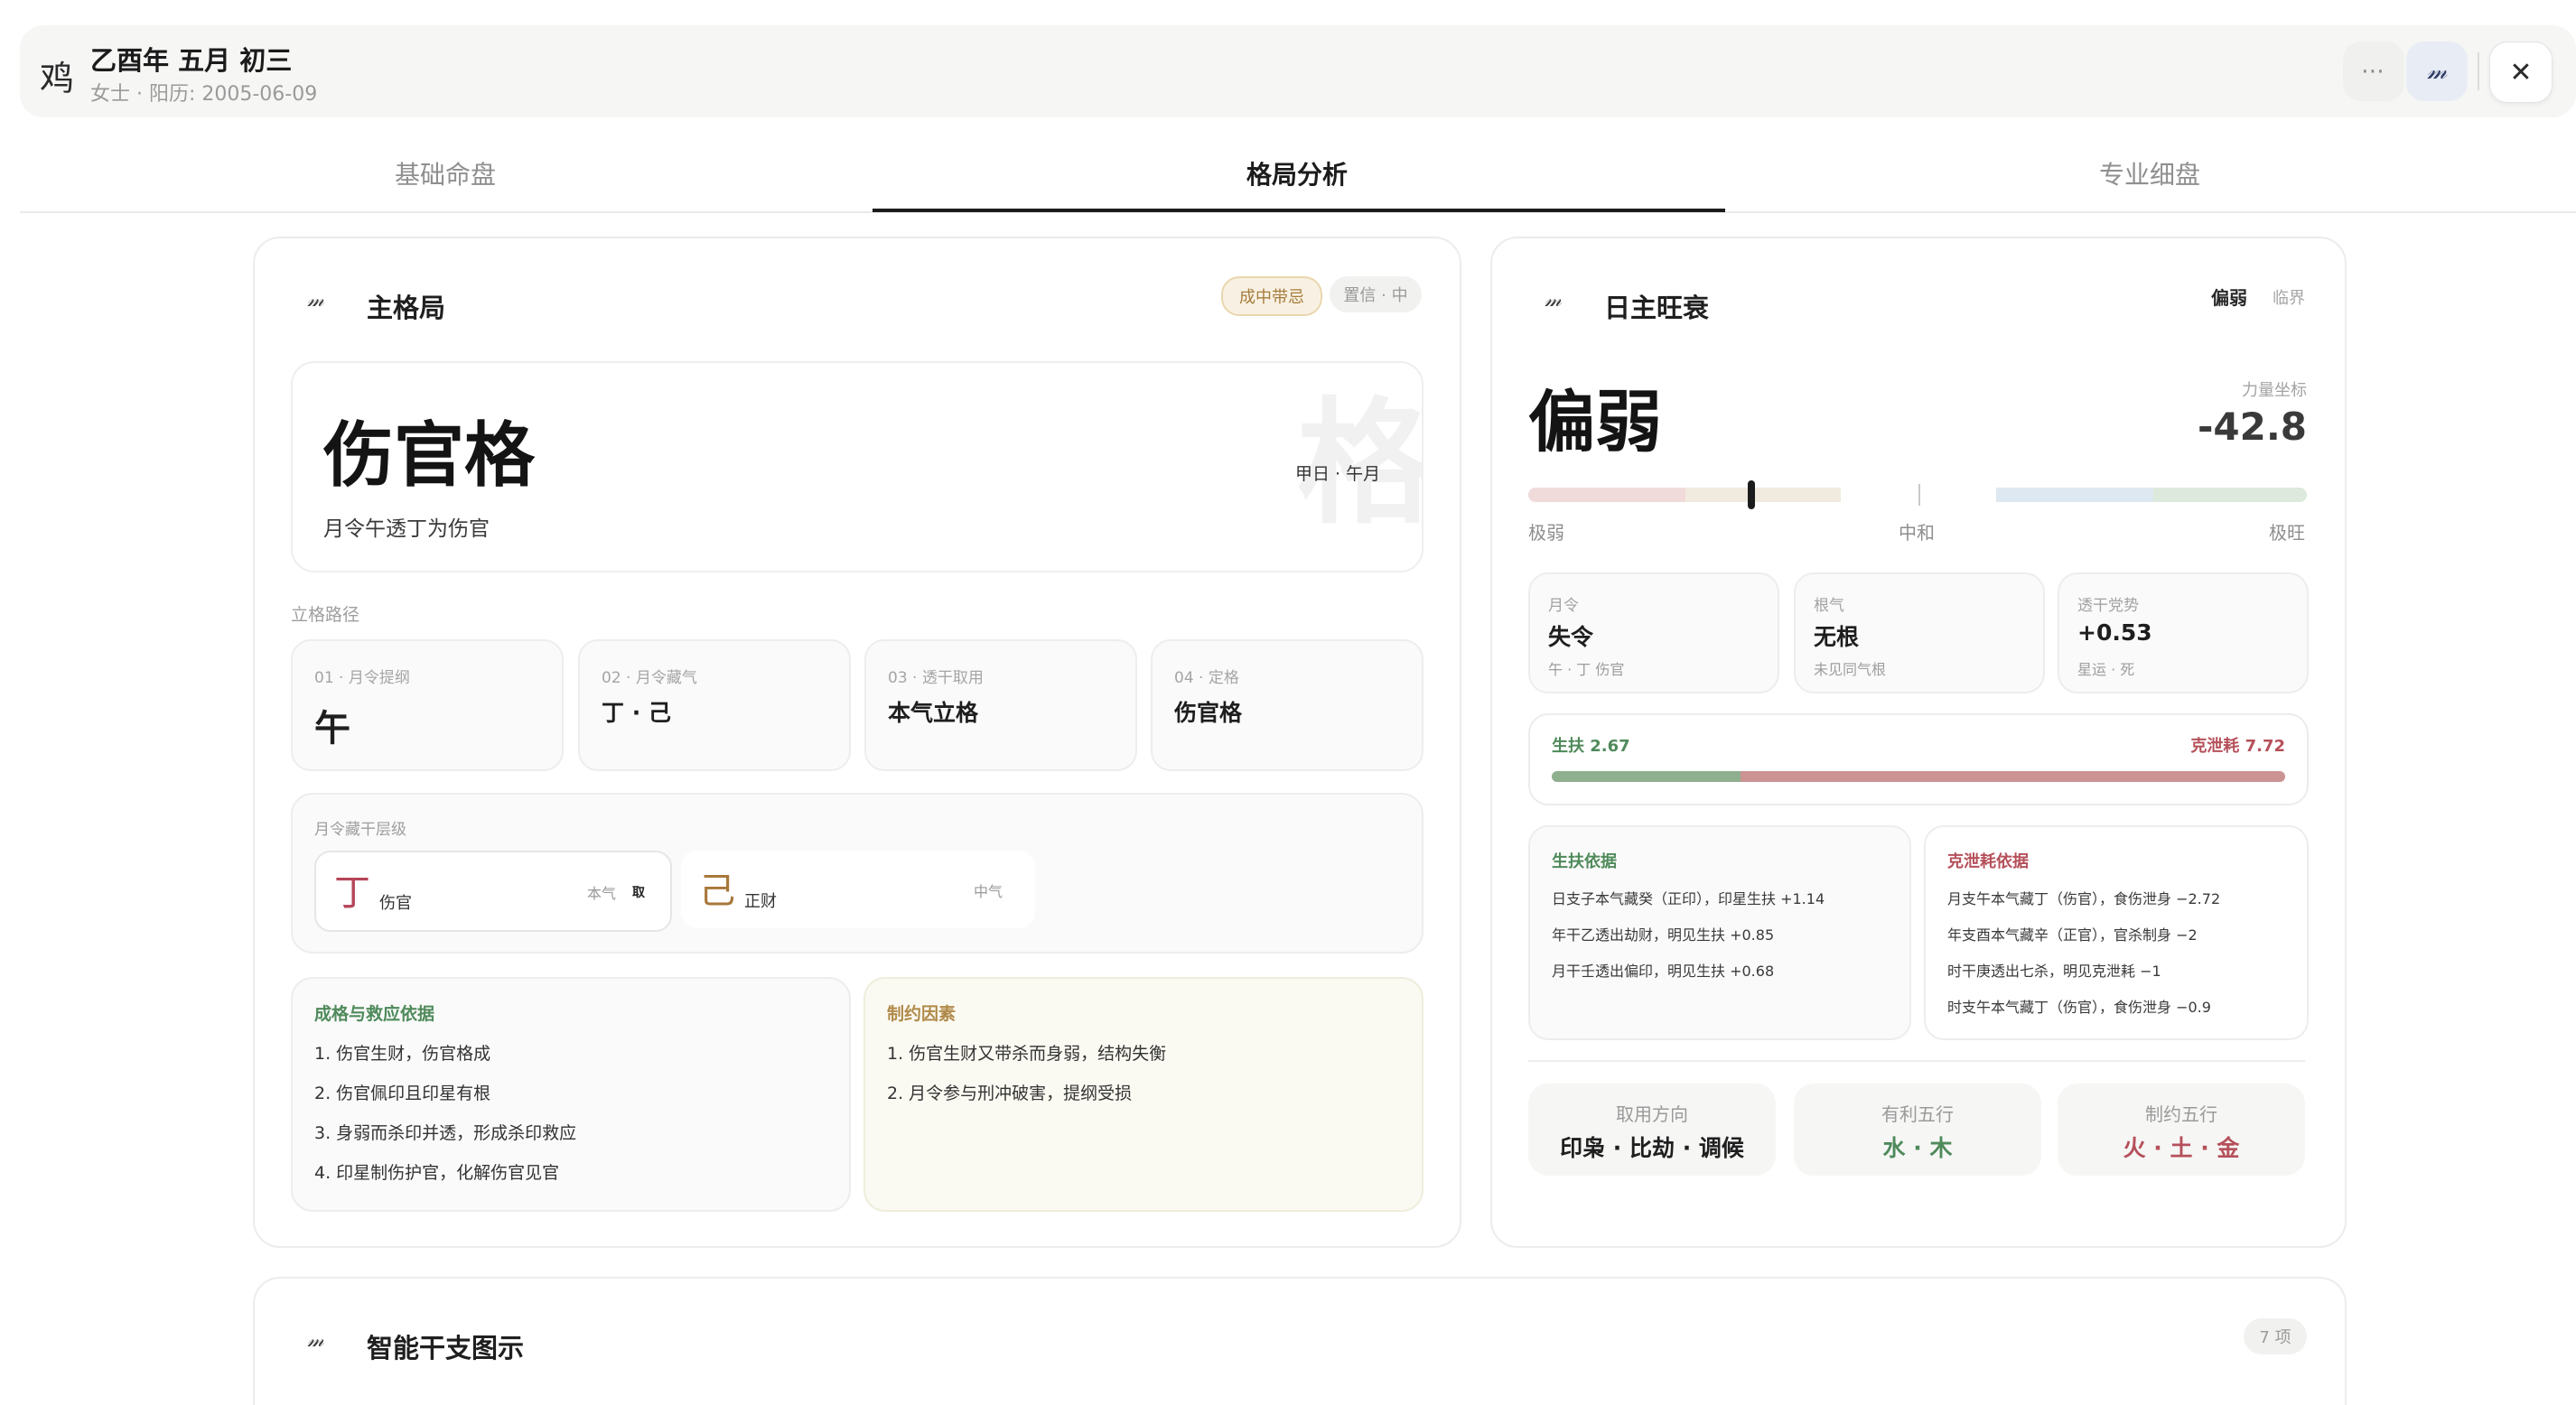 Image resolution: width=2576 pixels, height=1405 pixels. What do you see at coordinates (1653, 632) in the screenshot?
I see `meta-month-order: 月令 失令 午 · 丁 伤官` at bounding box center [1653, 632].